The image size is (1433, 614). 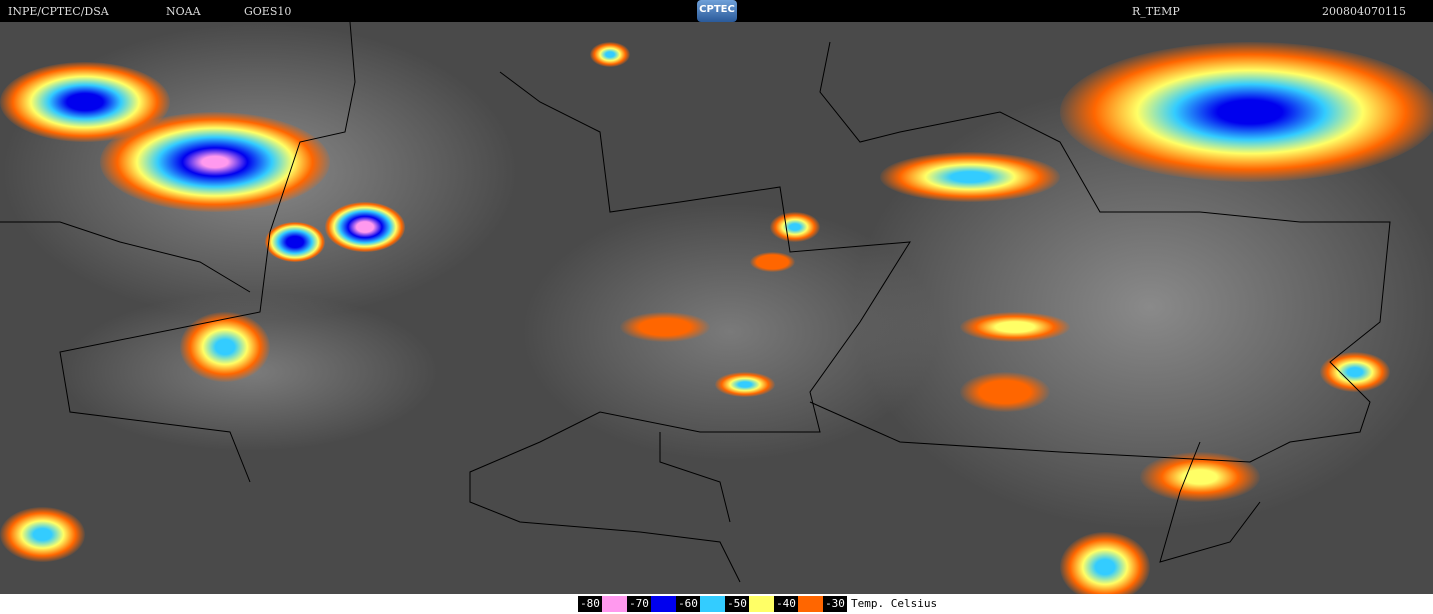 I want to click on temperature-legend: -80 -70 -60 -50 -40 -30 Temp. Celsius, so click(x=757, y=604).